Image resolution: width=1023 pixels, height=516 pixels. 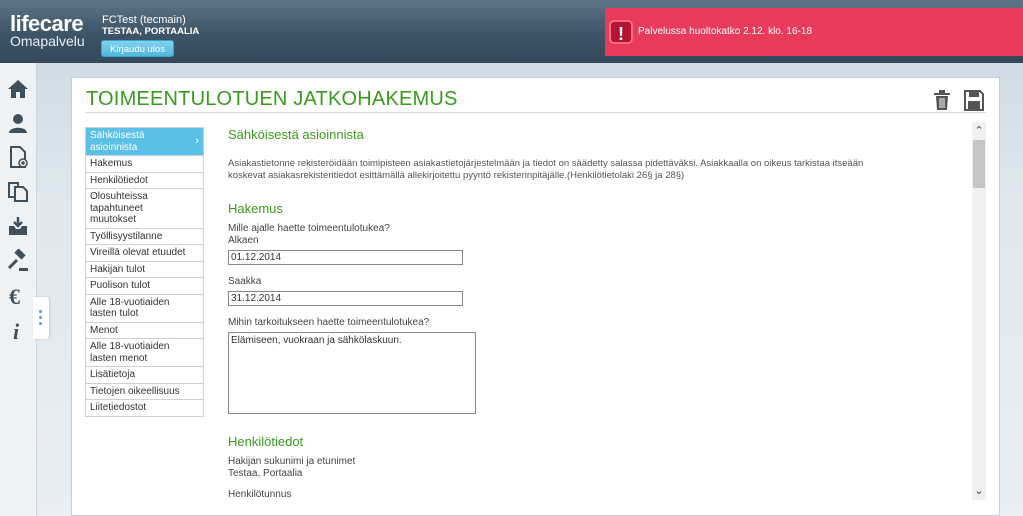 I want to click on user-info: FCTest (tecmain) TESTAA, PORTAALIA, so click(x=150, y=26).